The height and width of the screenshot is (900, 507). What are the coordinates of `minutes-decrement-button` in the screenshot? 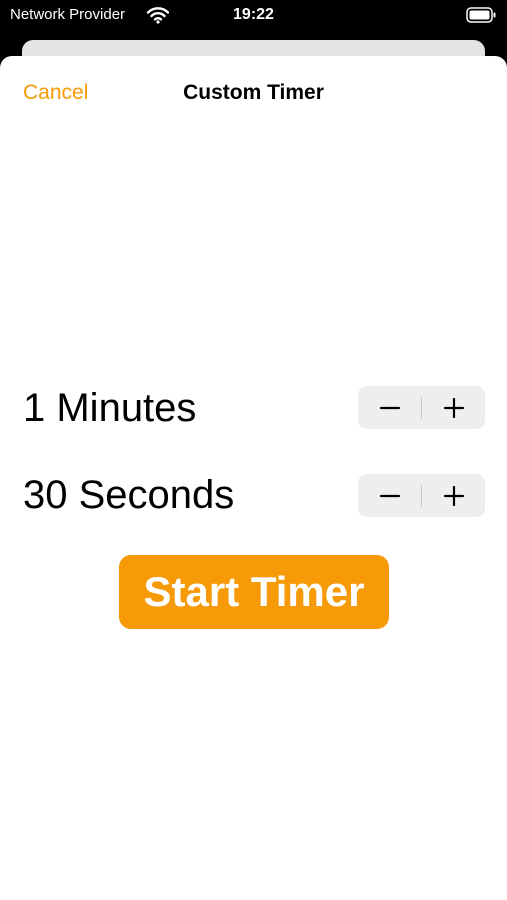 It's located at (389, 407).